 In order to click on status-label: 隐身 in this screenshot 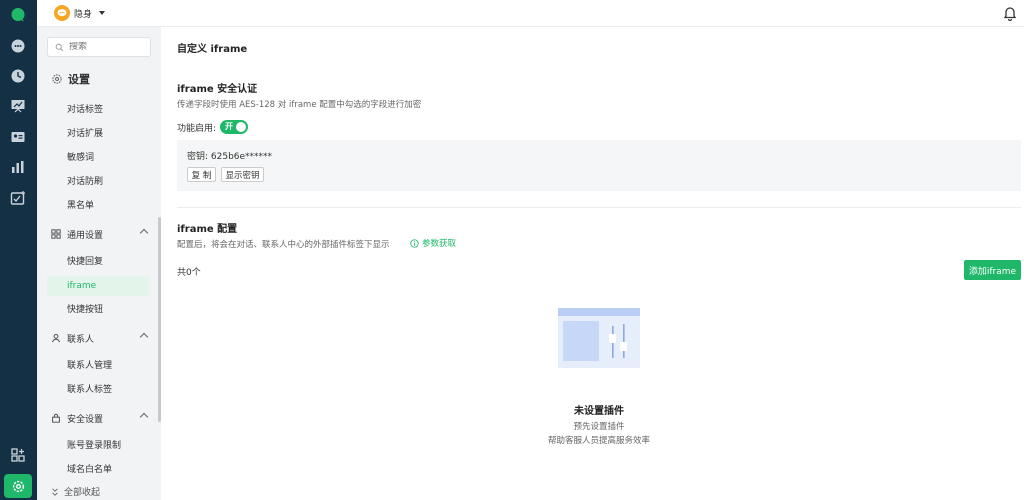, I will do `click(83, 14)`.